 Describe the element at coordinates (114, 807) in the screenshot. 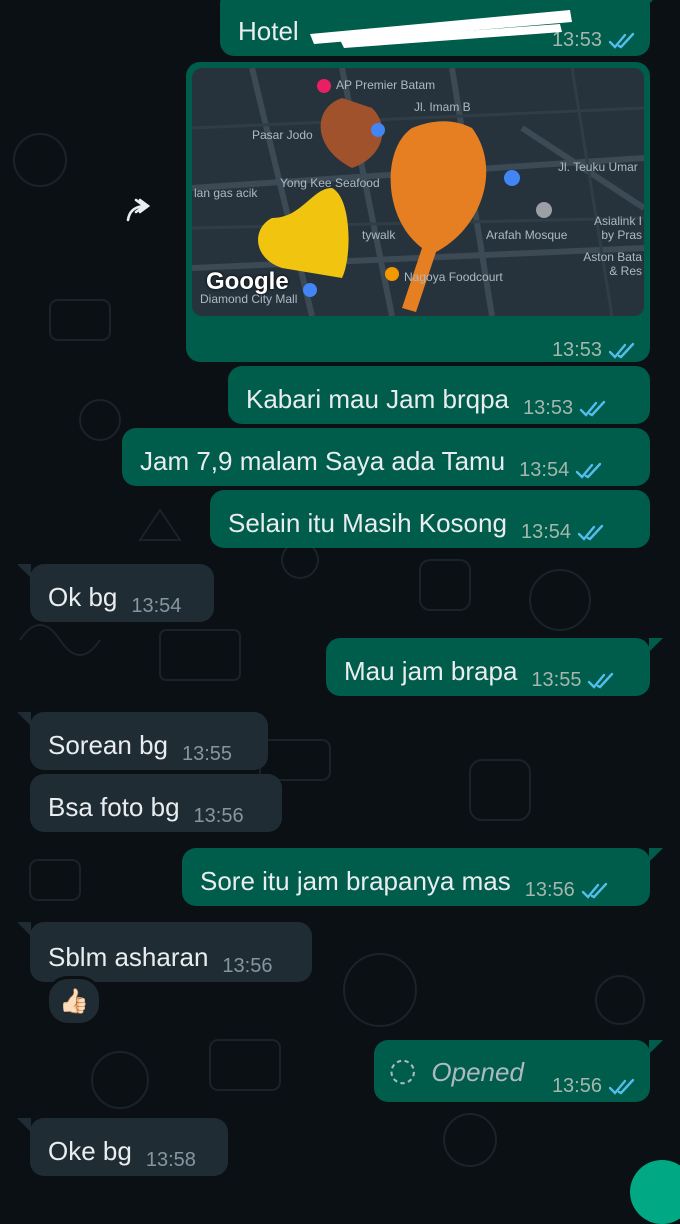

I see `message-text: Bsa foto bg` at that location.